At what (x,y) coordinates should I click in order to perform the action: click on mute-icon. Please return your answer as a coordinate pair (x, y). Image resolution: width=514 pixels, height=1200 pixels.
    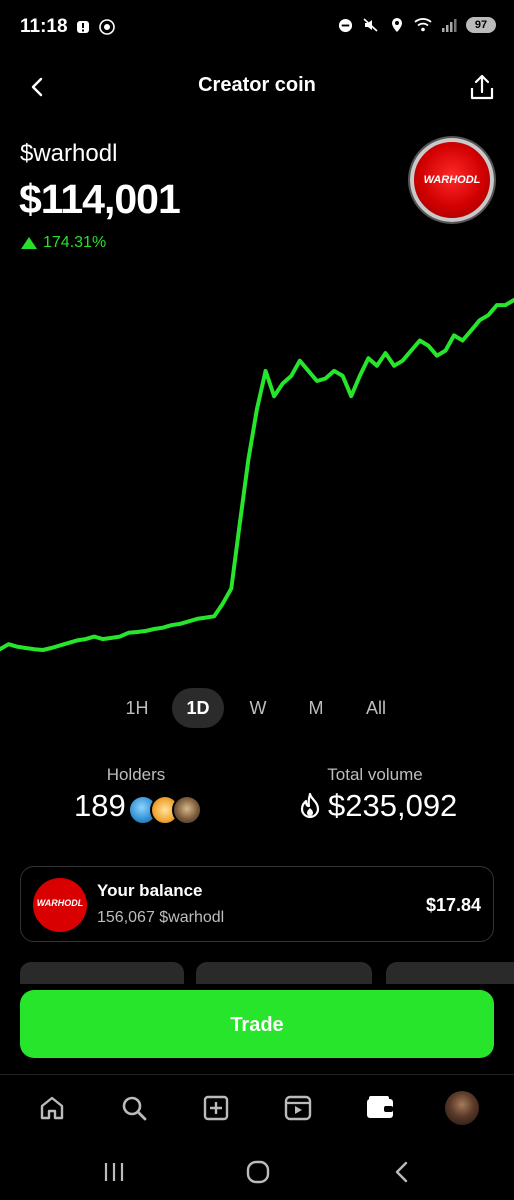
    Looking at the image, I should click on (371, 25).